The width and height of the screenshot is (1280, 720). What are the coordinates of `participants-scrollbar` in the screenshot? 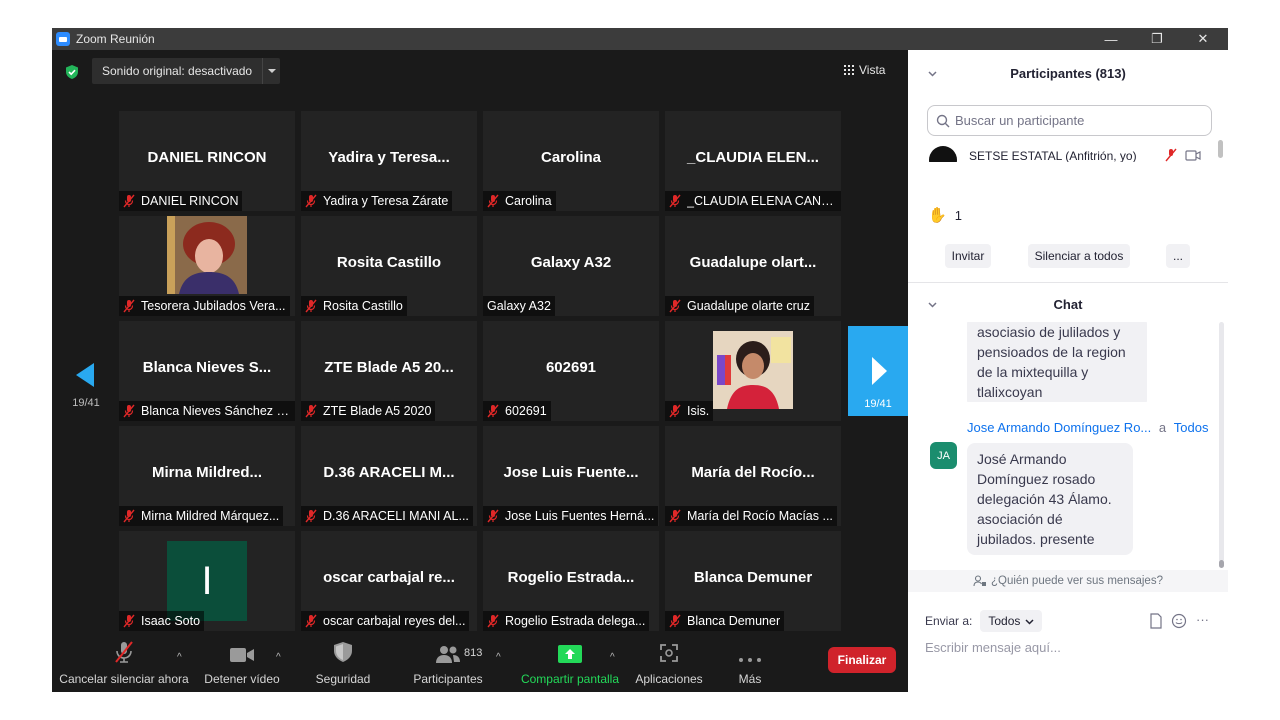 It's located at (1220, 149).